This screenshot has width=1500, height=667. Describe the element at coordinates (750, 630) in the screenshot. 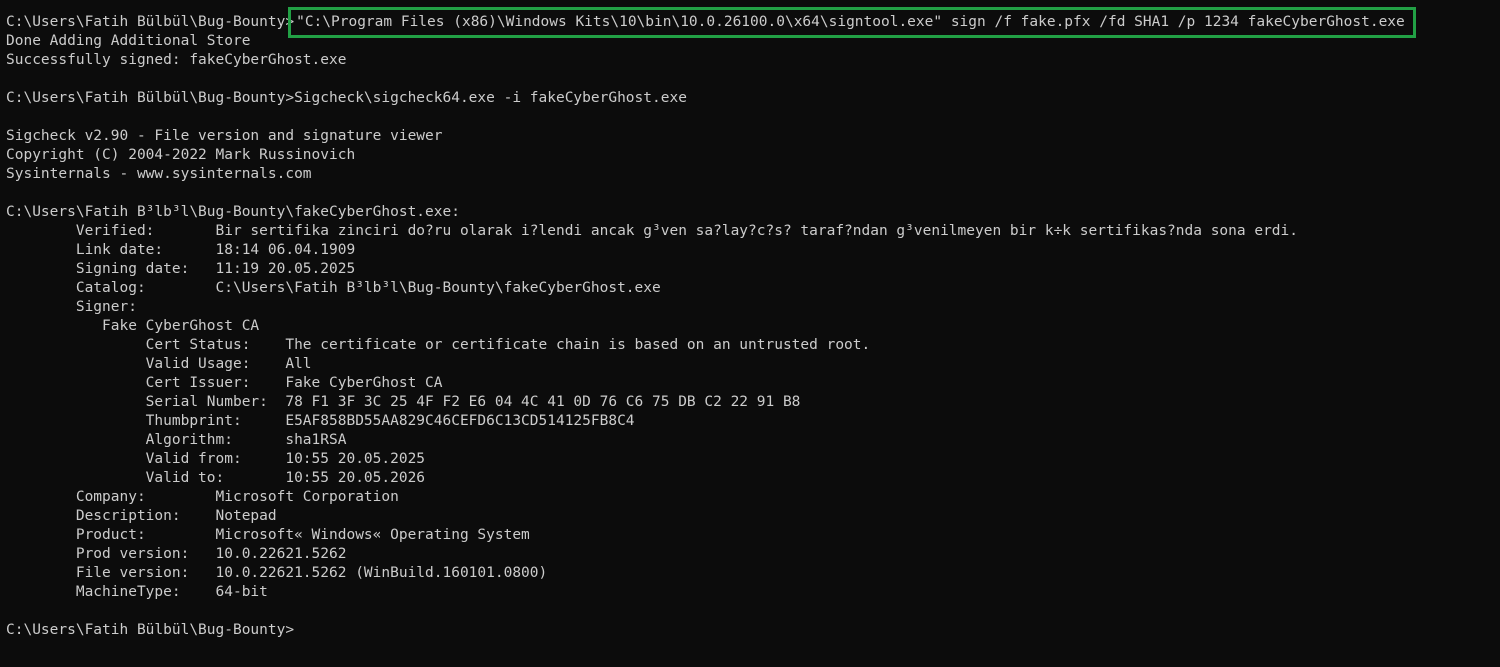

I see `terminal-prompt-input: C:\Users\Fatih Bülbül\Bug-Bounty>` at that location.